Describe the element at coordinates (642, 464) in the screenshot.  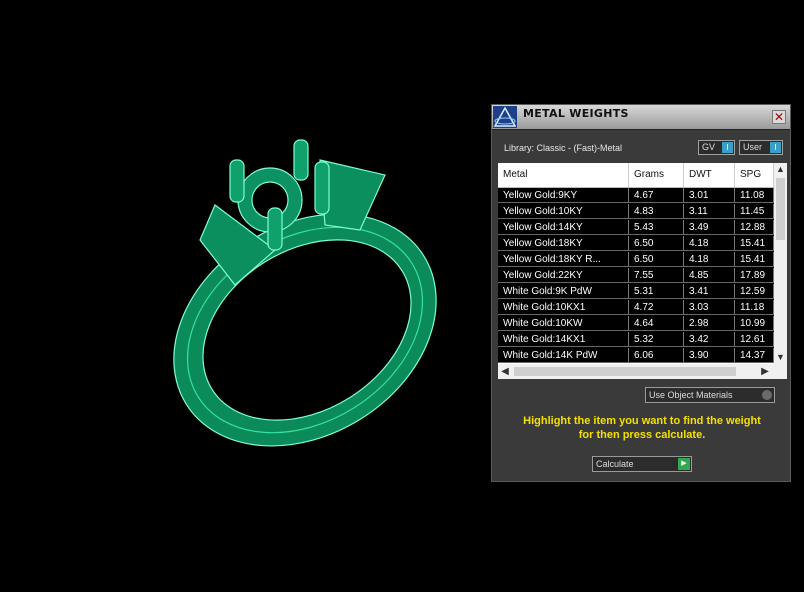
I see `calculate-button: Calculate ▶` at that location.